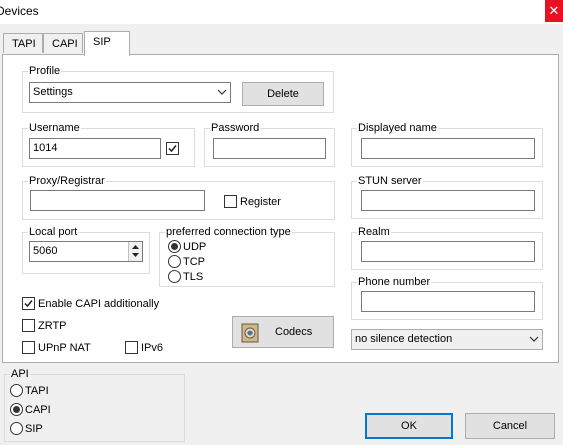  Describe the element at coordinates (52, 326) in the screenshot. I see `zrtp-label: ZRTP` at that location.